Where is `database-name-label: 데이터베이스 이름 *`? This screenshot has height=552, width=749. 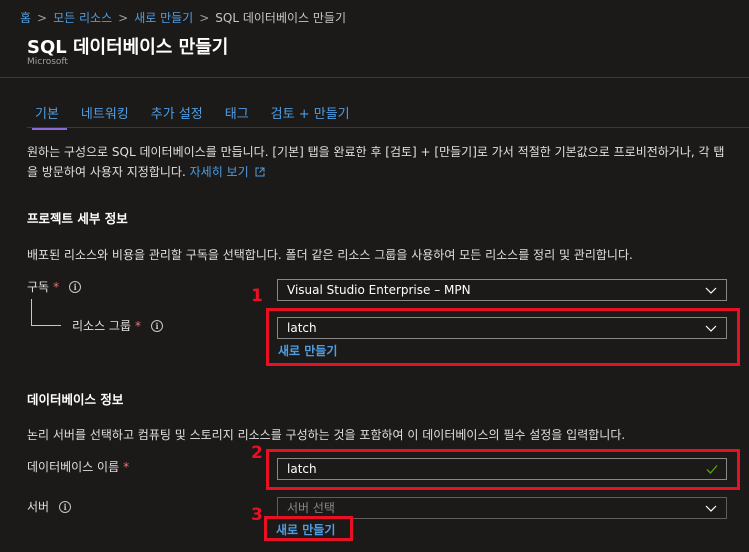 database-name-label: 데이터베이스 이름 * is located at coordinates (78, 466).